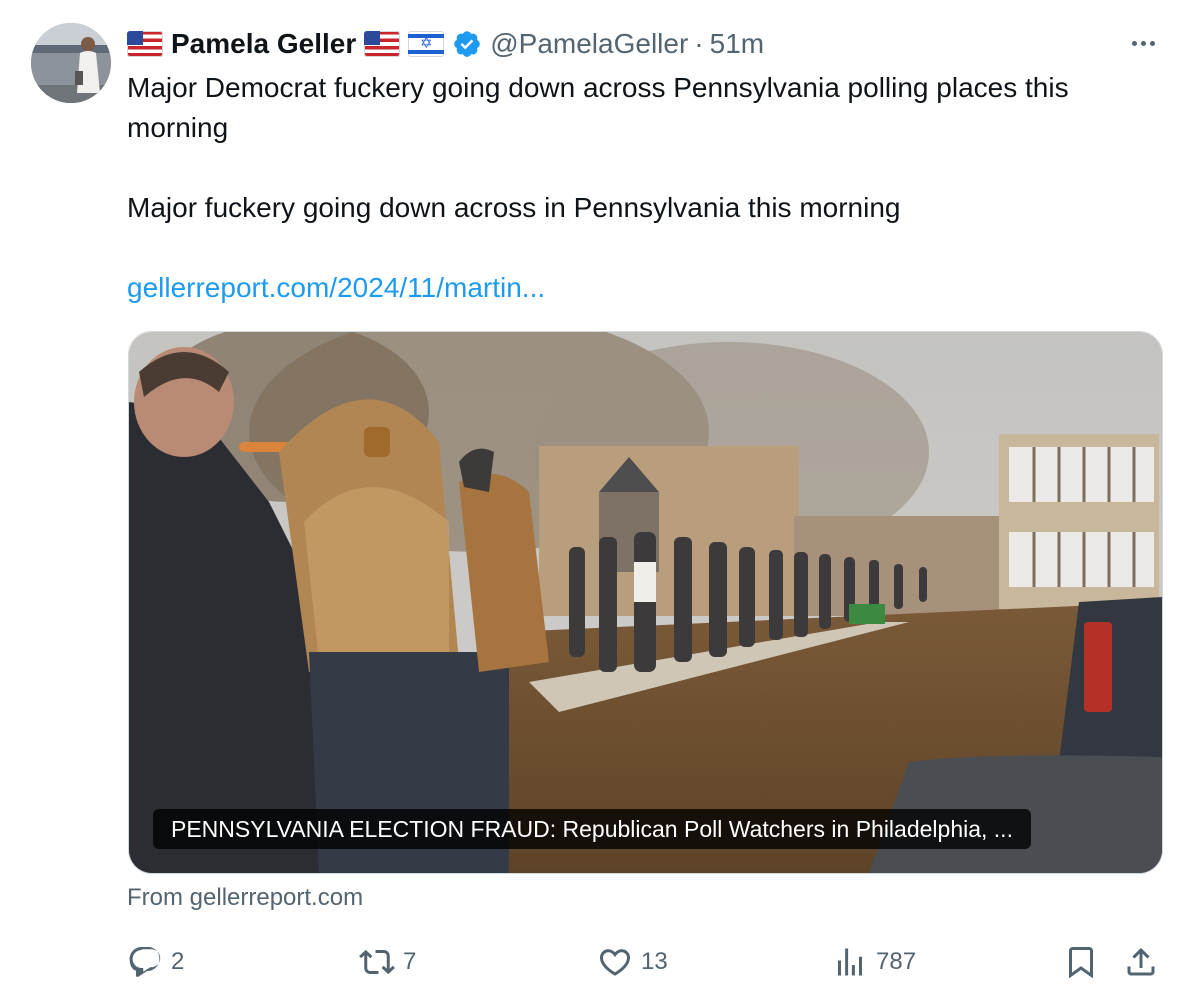  I want to click on repost-icon, so click(377, 962).